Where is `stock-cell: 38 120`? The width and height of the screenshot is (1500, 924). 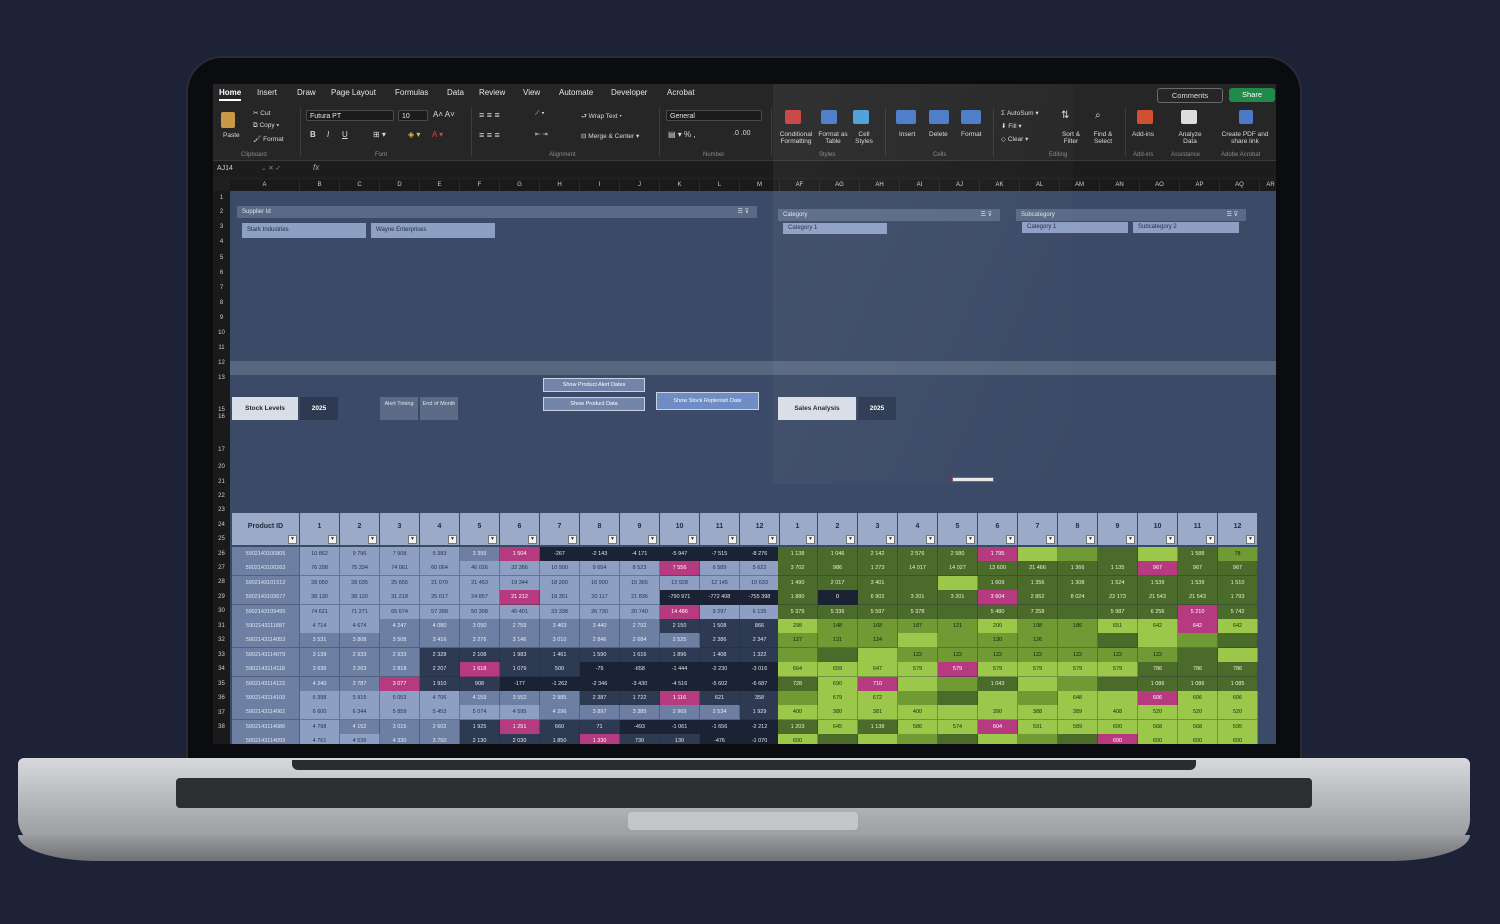 stock-cell: 38 120 is located at coordinates (360, 598).